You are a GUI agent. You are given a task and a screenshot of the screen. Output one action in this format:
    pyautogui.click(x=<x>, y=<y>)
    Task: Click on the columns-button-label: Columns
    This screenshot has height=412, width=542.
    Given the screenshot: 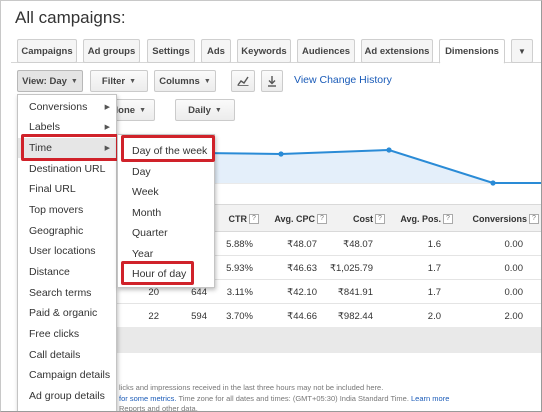 What is the action you would take?
    pyautogui.click(x=179, y=81)
    